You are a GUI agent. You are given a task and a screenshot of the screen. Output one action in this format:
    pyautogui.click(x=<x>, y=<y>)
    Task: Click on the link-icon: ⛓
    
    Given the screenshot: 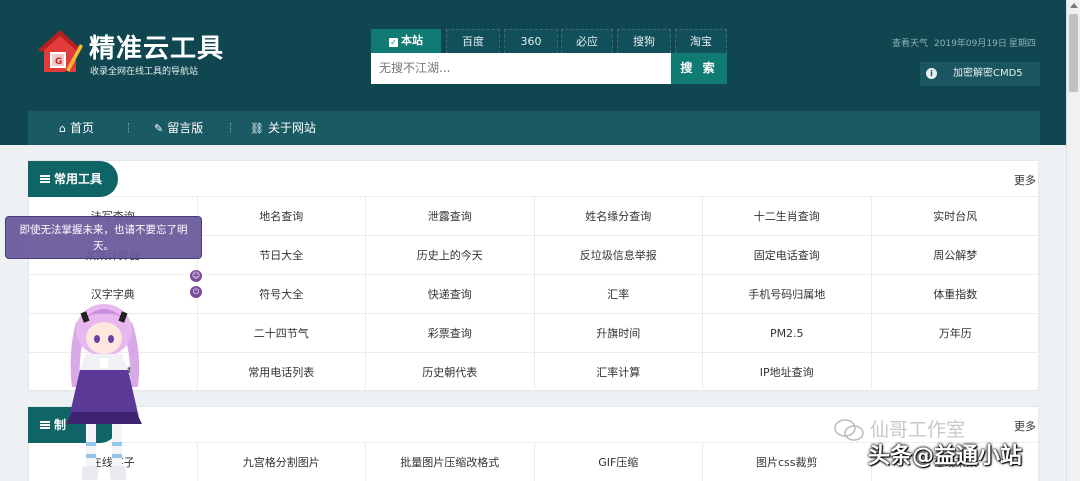 What is the action you would take?
    pyautogui.click(x=257, y=128)
    